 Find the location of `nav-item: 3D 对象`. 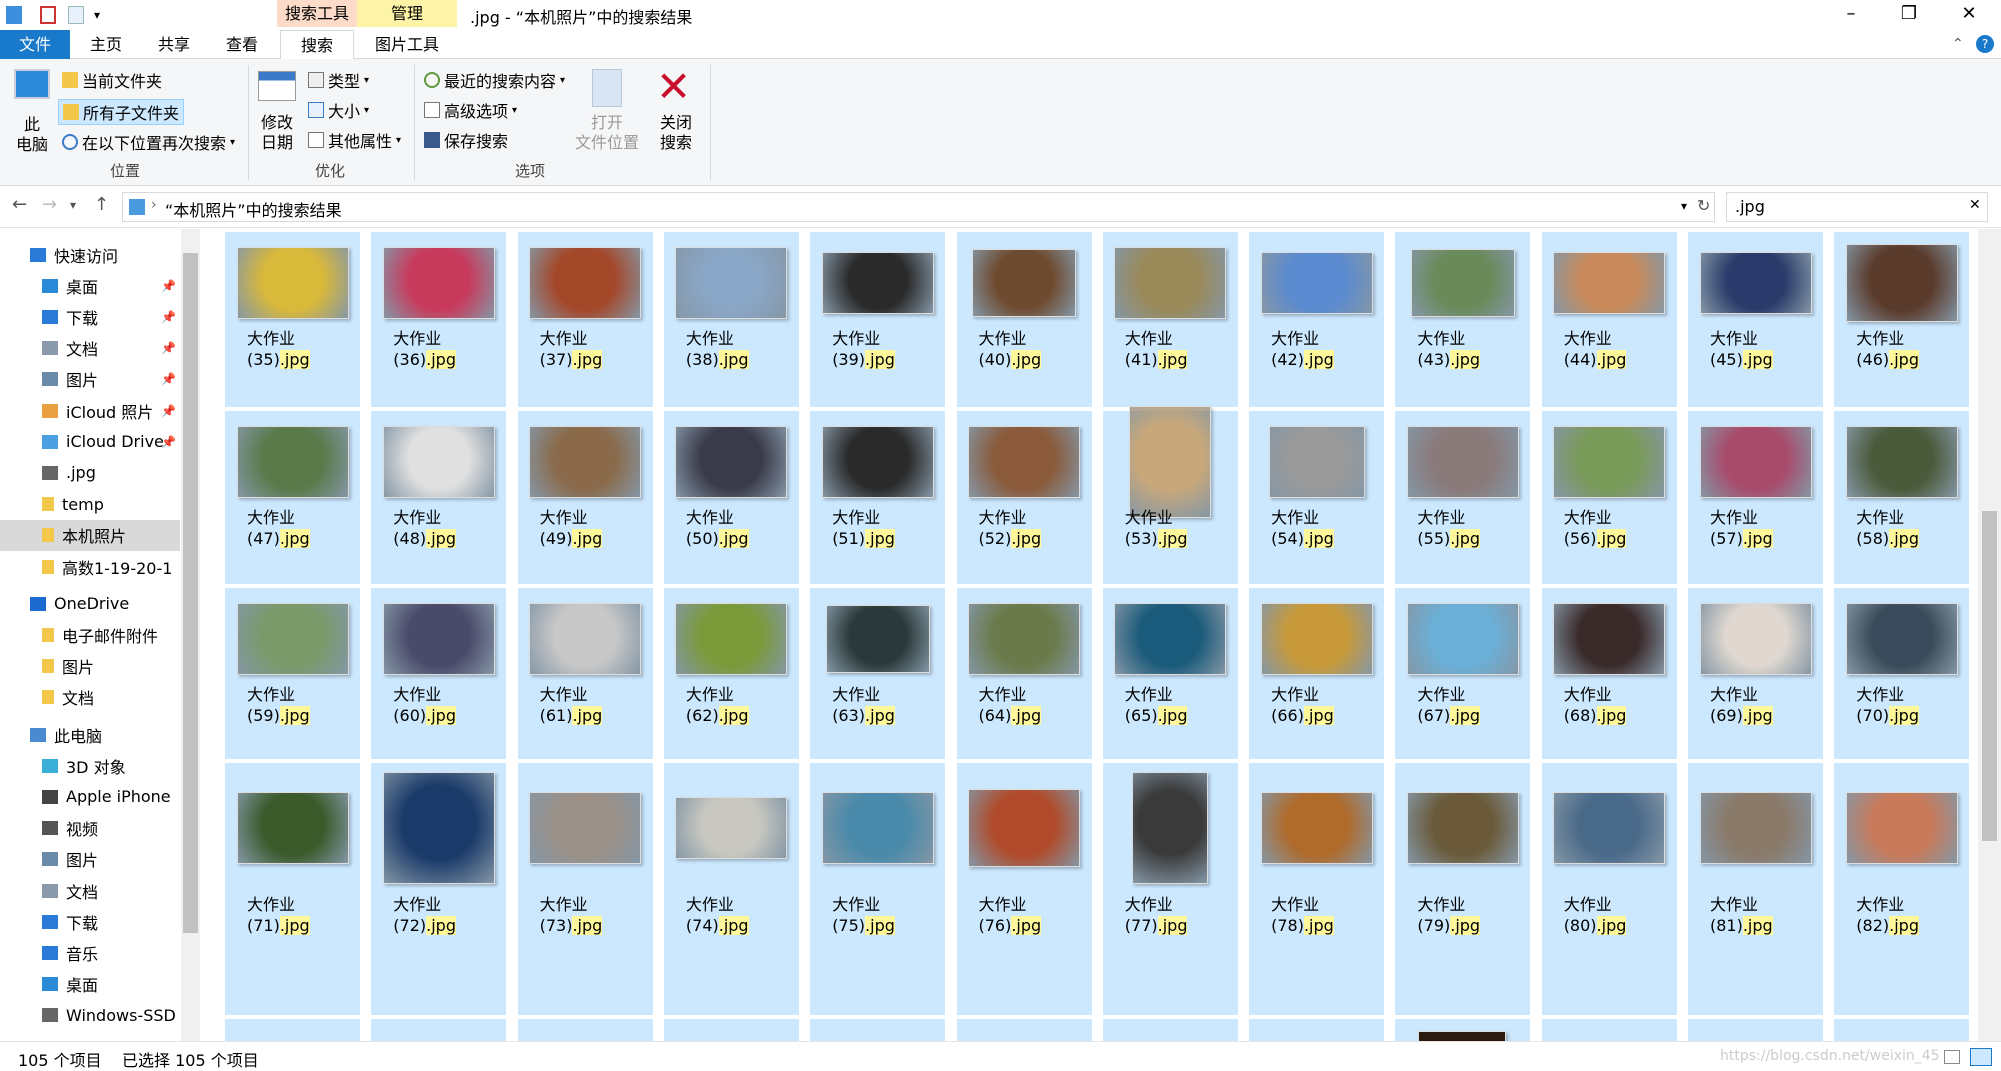

nav-item: 3D 对象 is located at coordinates (90, 765).